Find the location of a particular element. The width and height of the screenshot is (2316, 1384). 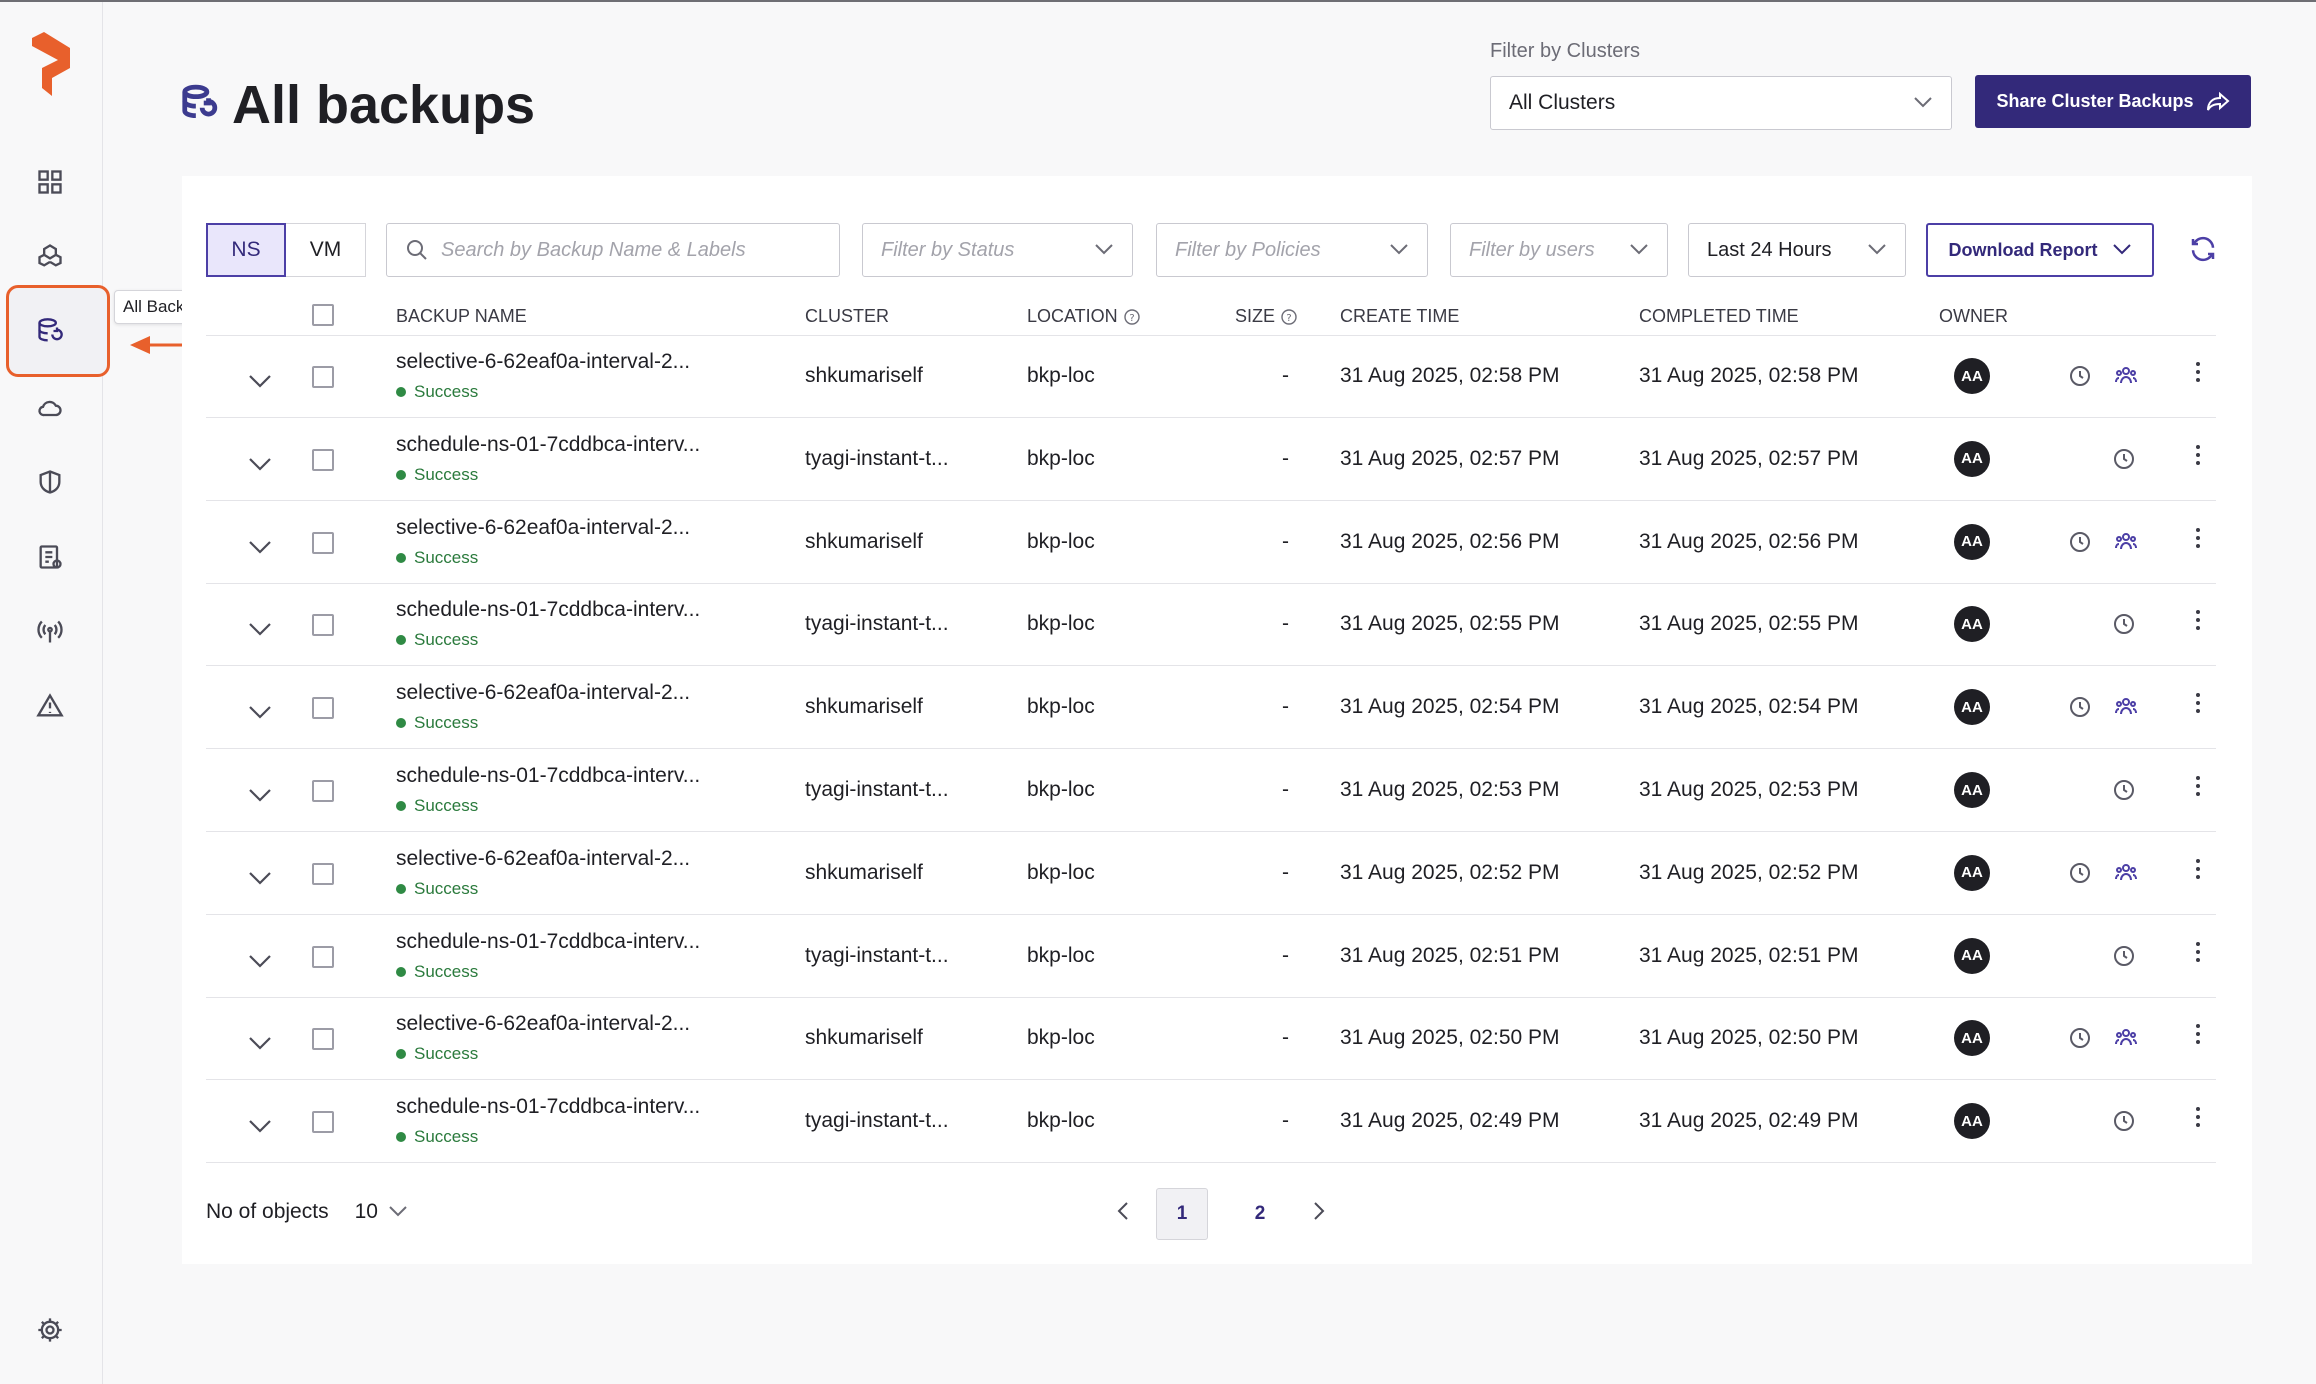

alert-icon is located at coordinates (50, 706).